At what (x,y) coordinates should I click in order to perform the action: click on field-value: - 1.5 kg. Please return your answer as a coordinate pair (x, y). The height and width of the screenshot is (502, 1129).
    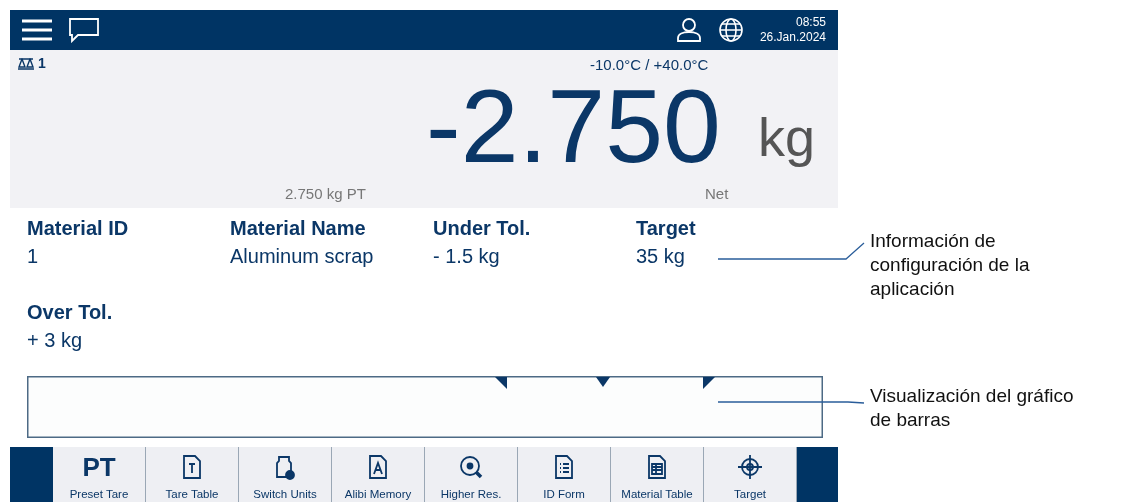
    Looking at the image, I should click on (466, 256).